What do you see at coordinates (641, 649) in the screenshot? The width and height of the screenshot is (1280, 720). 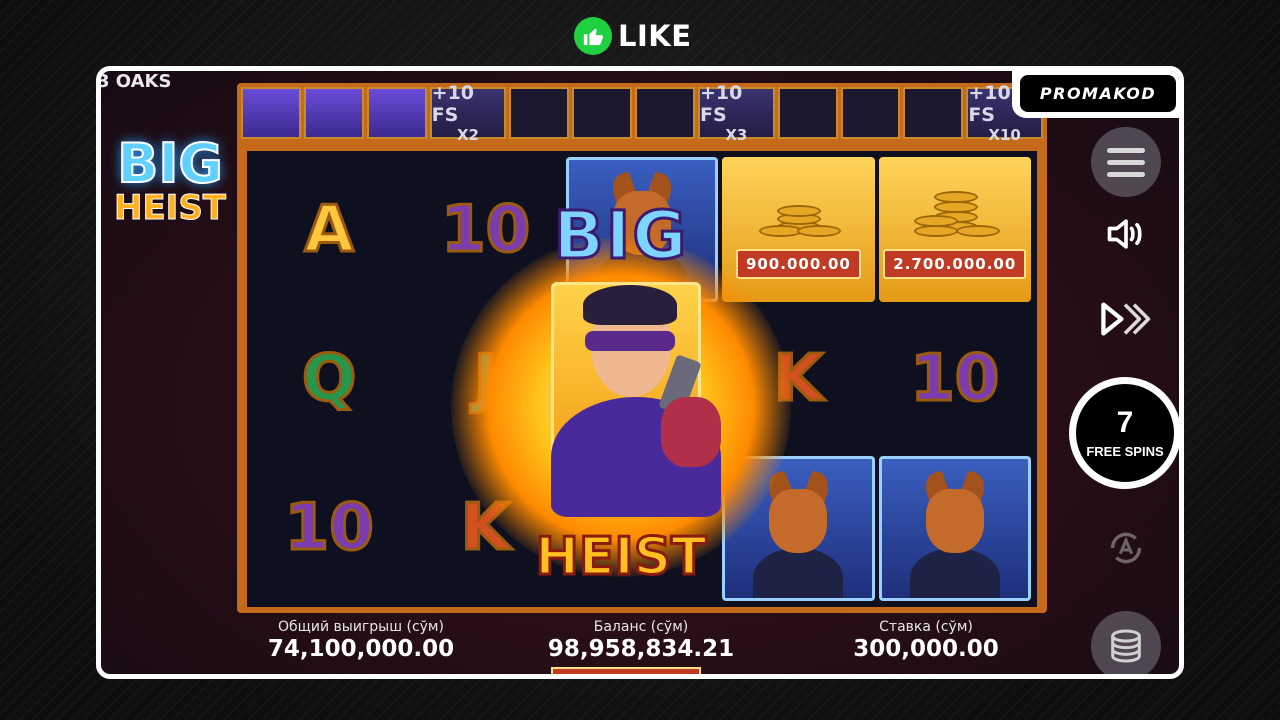 I see `balance-value: 98,958,834.21` at bounding box center [641, 649].